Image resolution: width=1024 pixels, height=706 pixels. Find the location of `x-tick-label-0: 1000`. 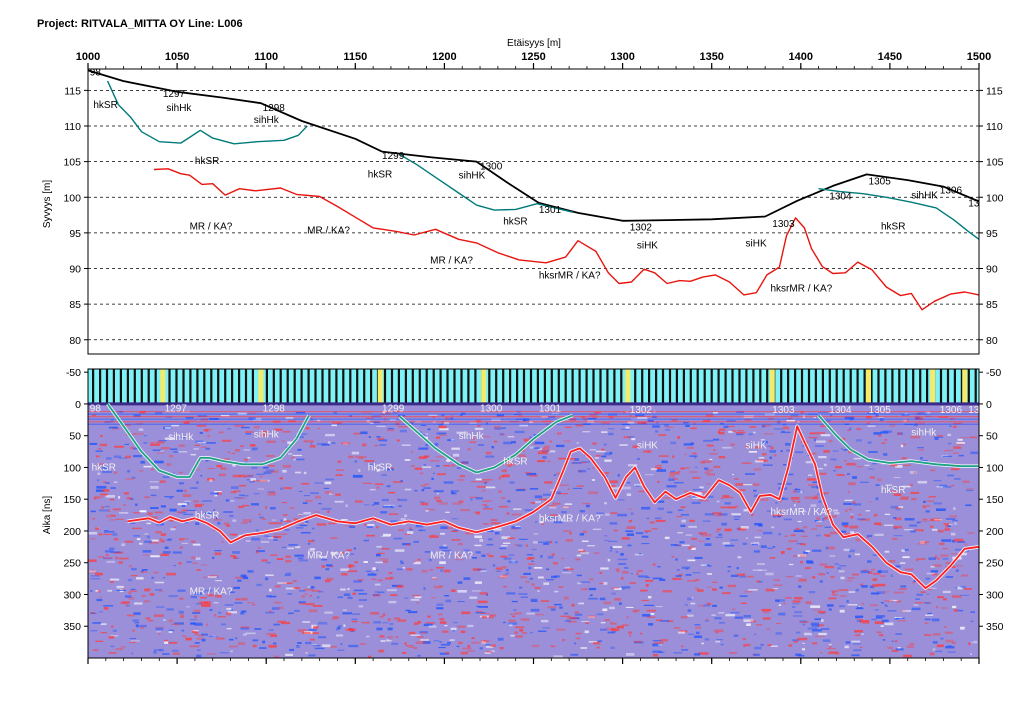

x-tick-label-0: 1000 is located at coordinates (88, 57).